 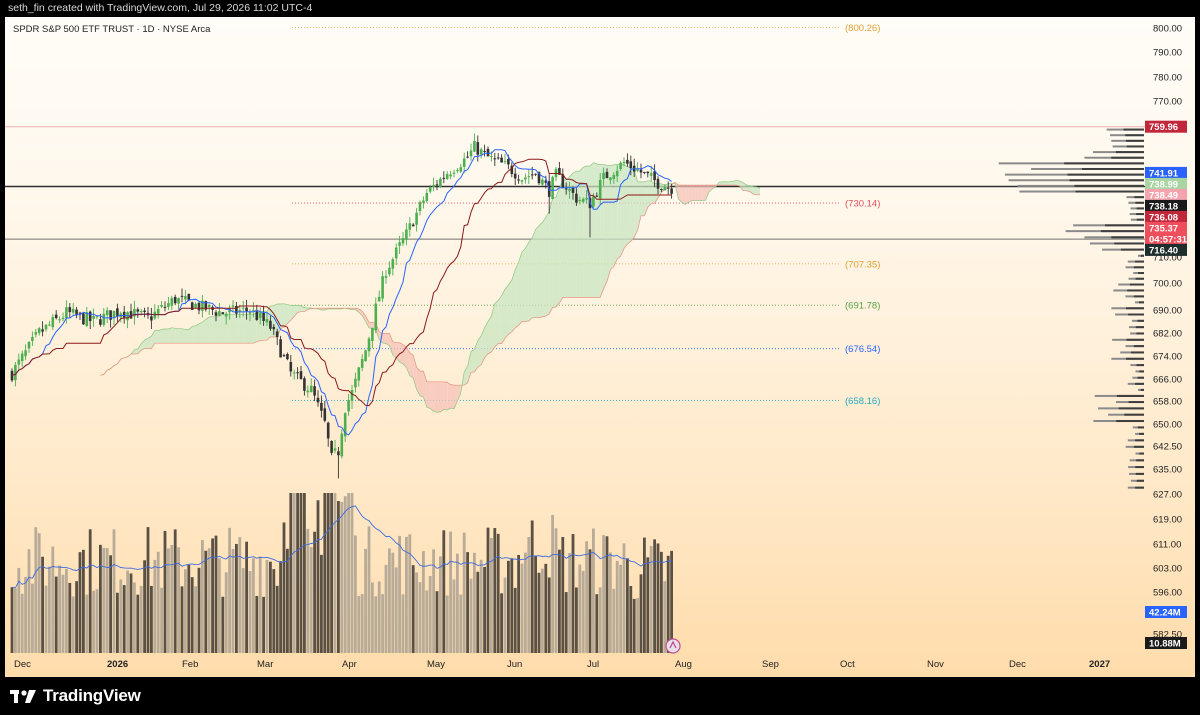 I want to click on level-label: (658.16), so click(x=862, y=401).